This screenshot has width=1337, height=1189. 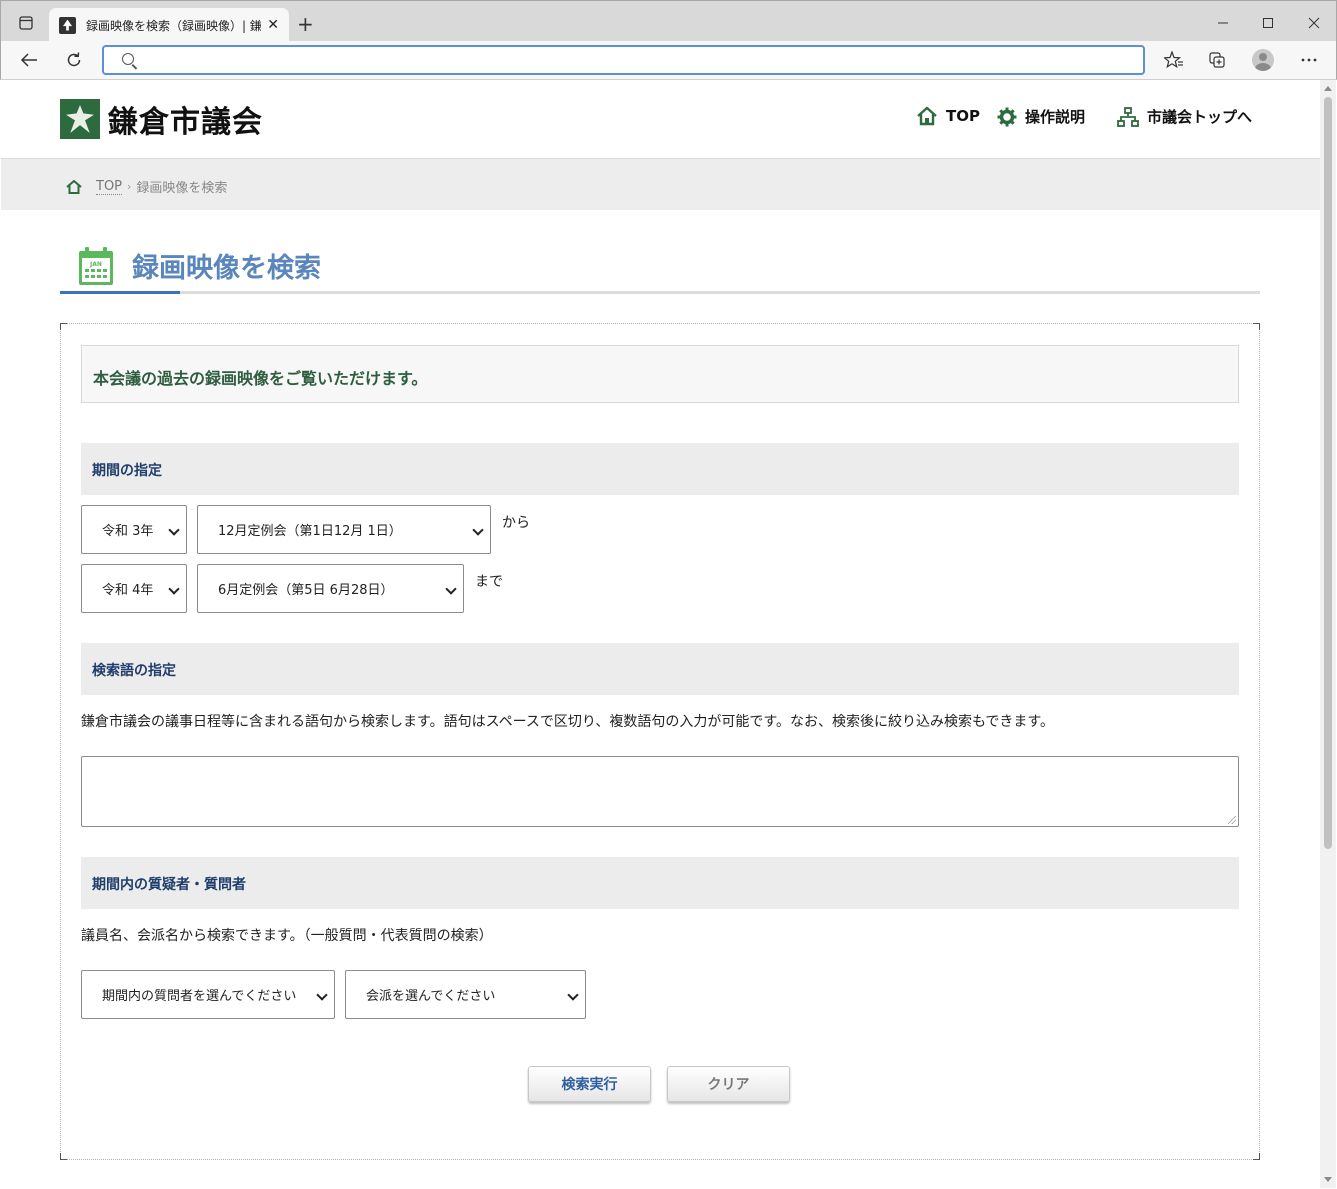 I want to click on page-scrollbar, so click(x=1328, y=634).